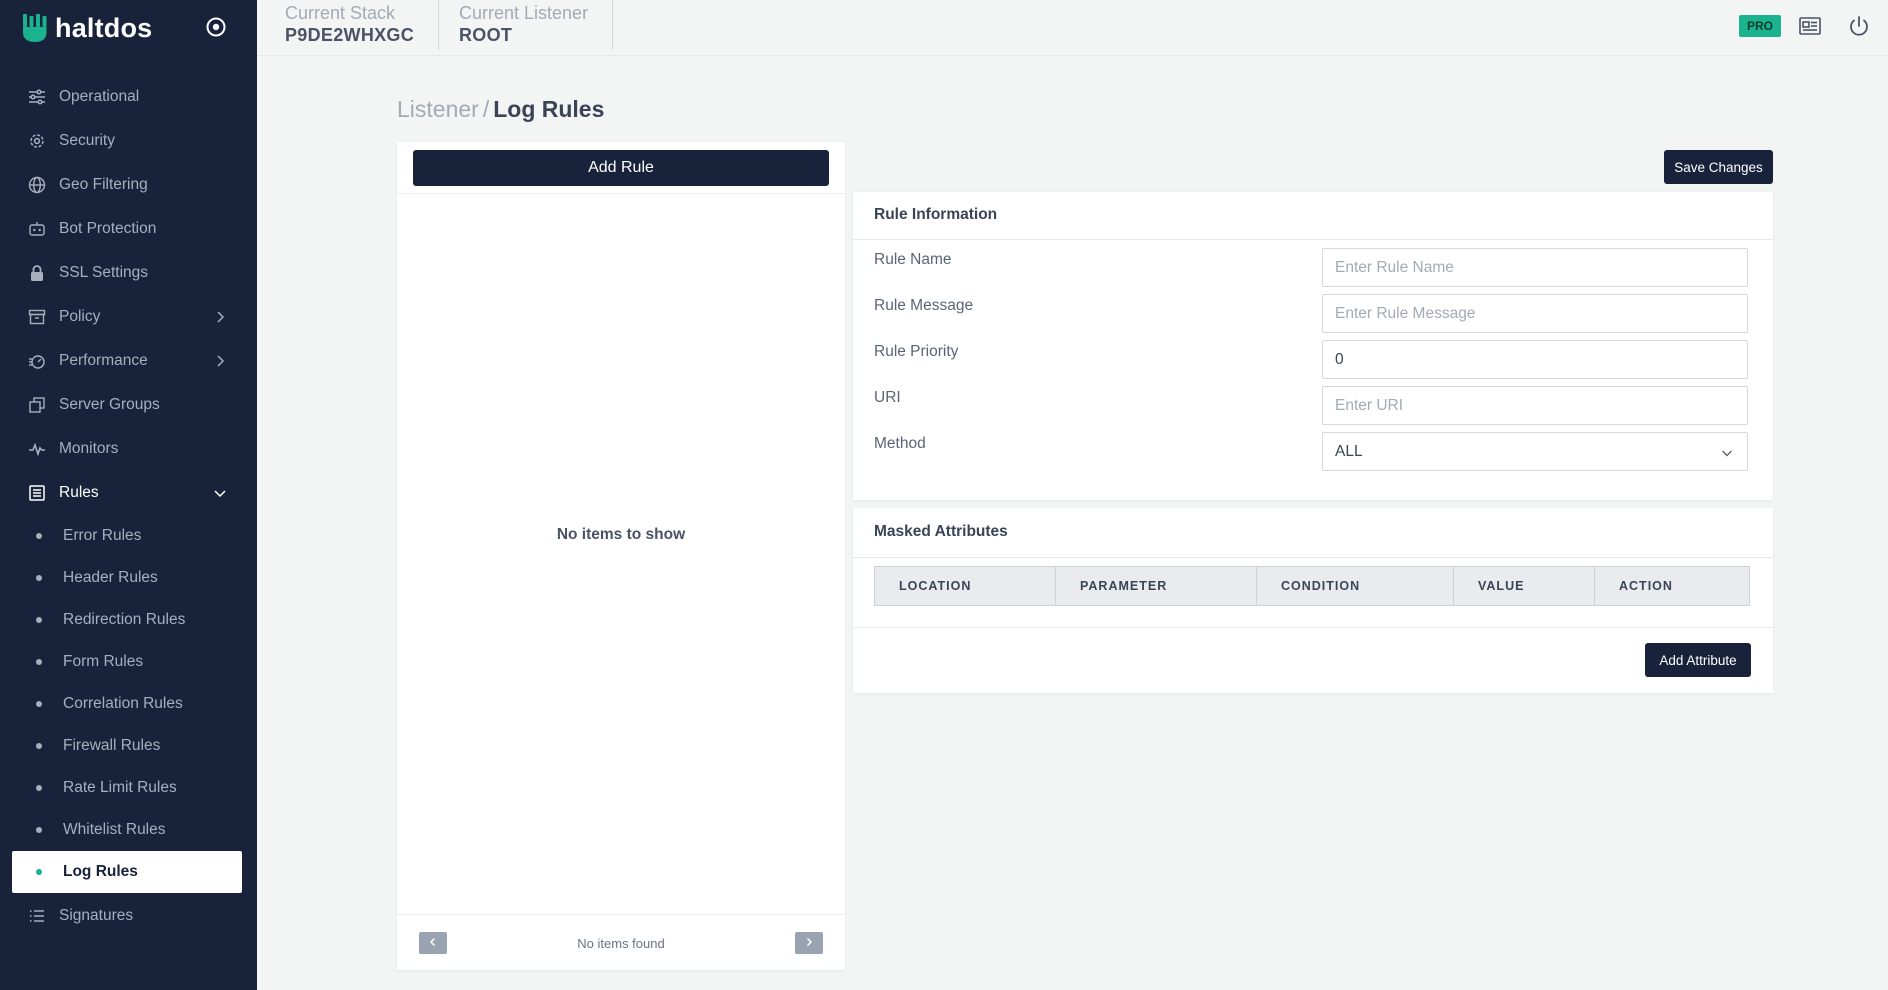  Describe the element at coordinates (99, 96) in the screenshot. I see `sidebar-item-label: Operational` at that location.